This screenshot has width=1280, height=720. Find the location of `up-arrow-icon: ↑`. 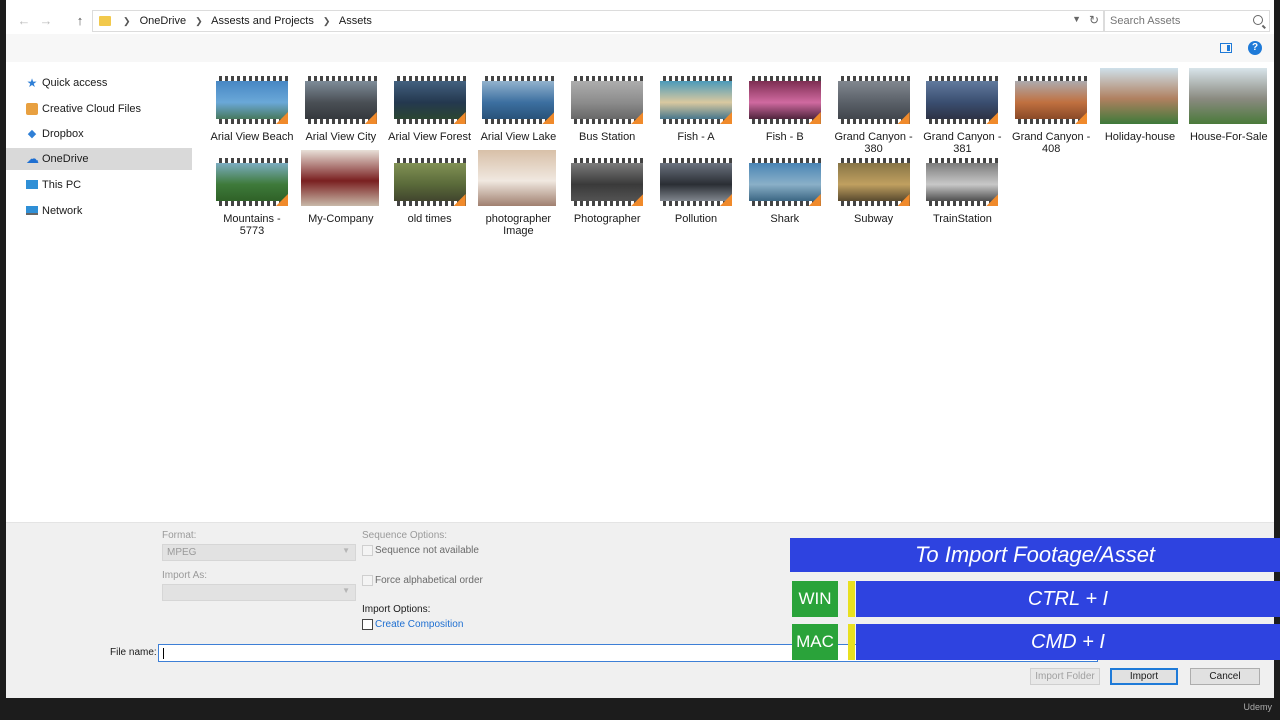

up-arrow-icon: ↑ is located at coordinates (80, 21).